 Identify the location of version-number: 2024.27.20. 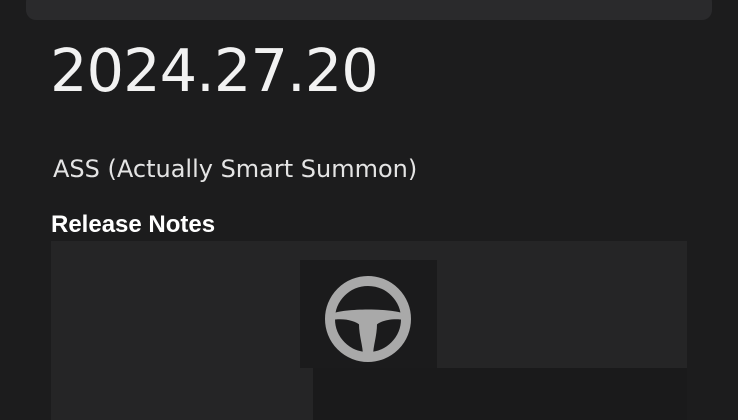
(214, 70).